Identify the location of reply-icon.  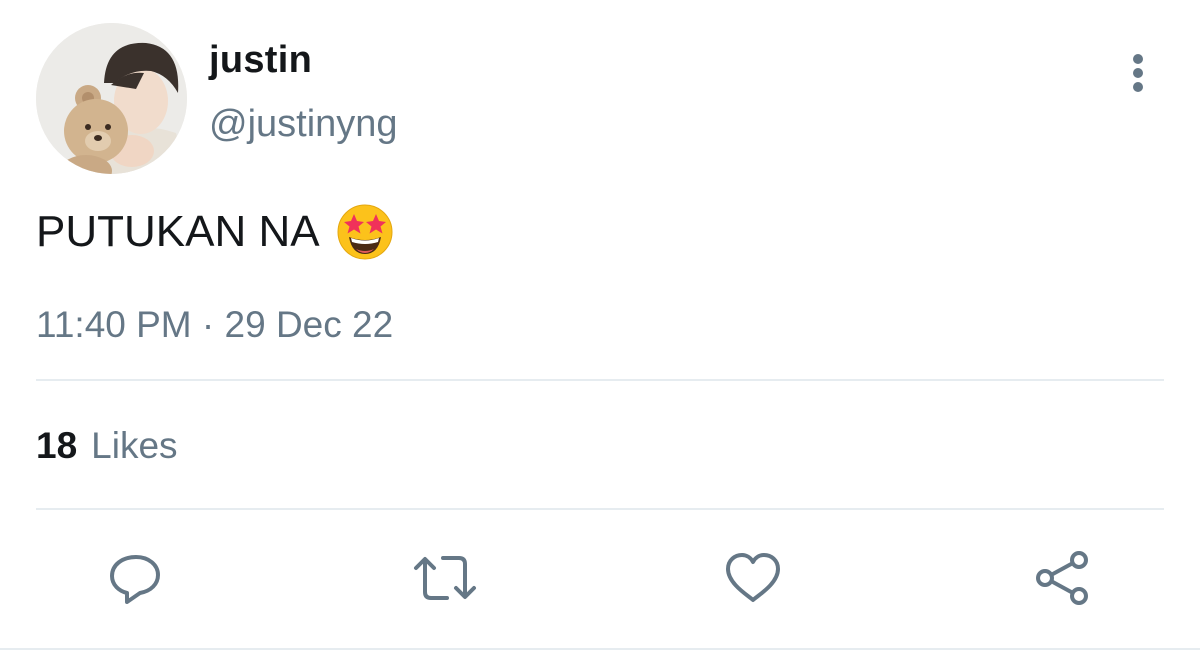
(135, 579).